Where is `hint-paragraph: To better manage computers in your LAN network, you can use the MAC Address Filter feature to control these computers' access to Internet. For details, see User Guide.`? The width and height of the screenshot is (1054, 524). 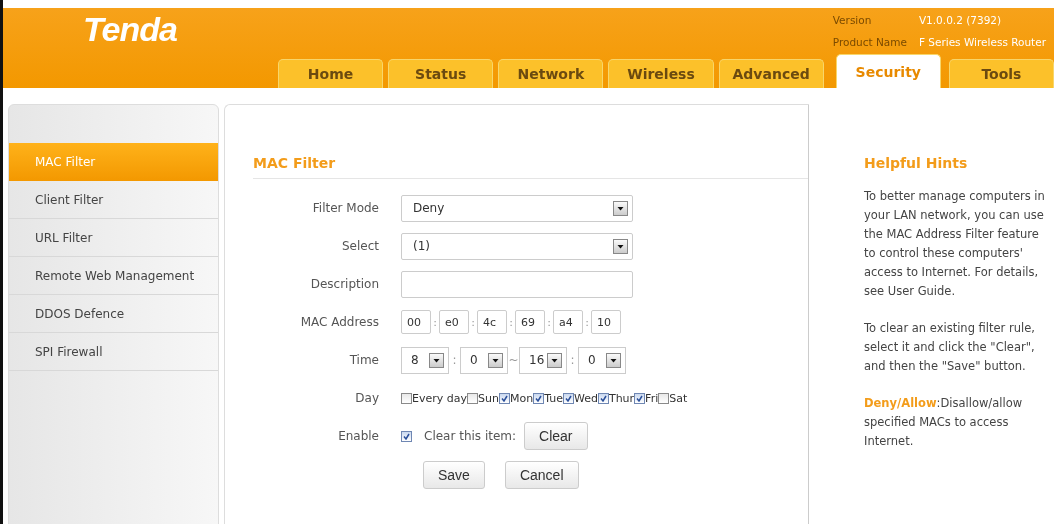 hint-paragraph: To better manage computers in your LAN network, you can use the MAC Address Filter feature to control these computers' access to Internet. For details, see User Guide. is located at coordinates (955, 244).